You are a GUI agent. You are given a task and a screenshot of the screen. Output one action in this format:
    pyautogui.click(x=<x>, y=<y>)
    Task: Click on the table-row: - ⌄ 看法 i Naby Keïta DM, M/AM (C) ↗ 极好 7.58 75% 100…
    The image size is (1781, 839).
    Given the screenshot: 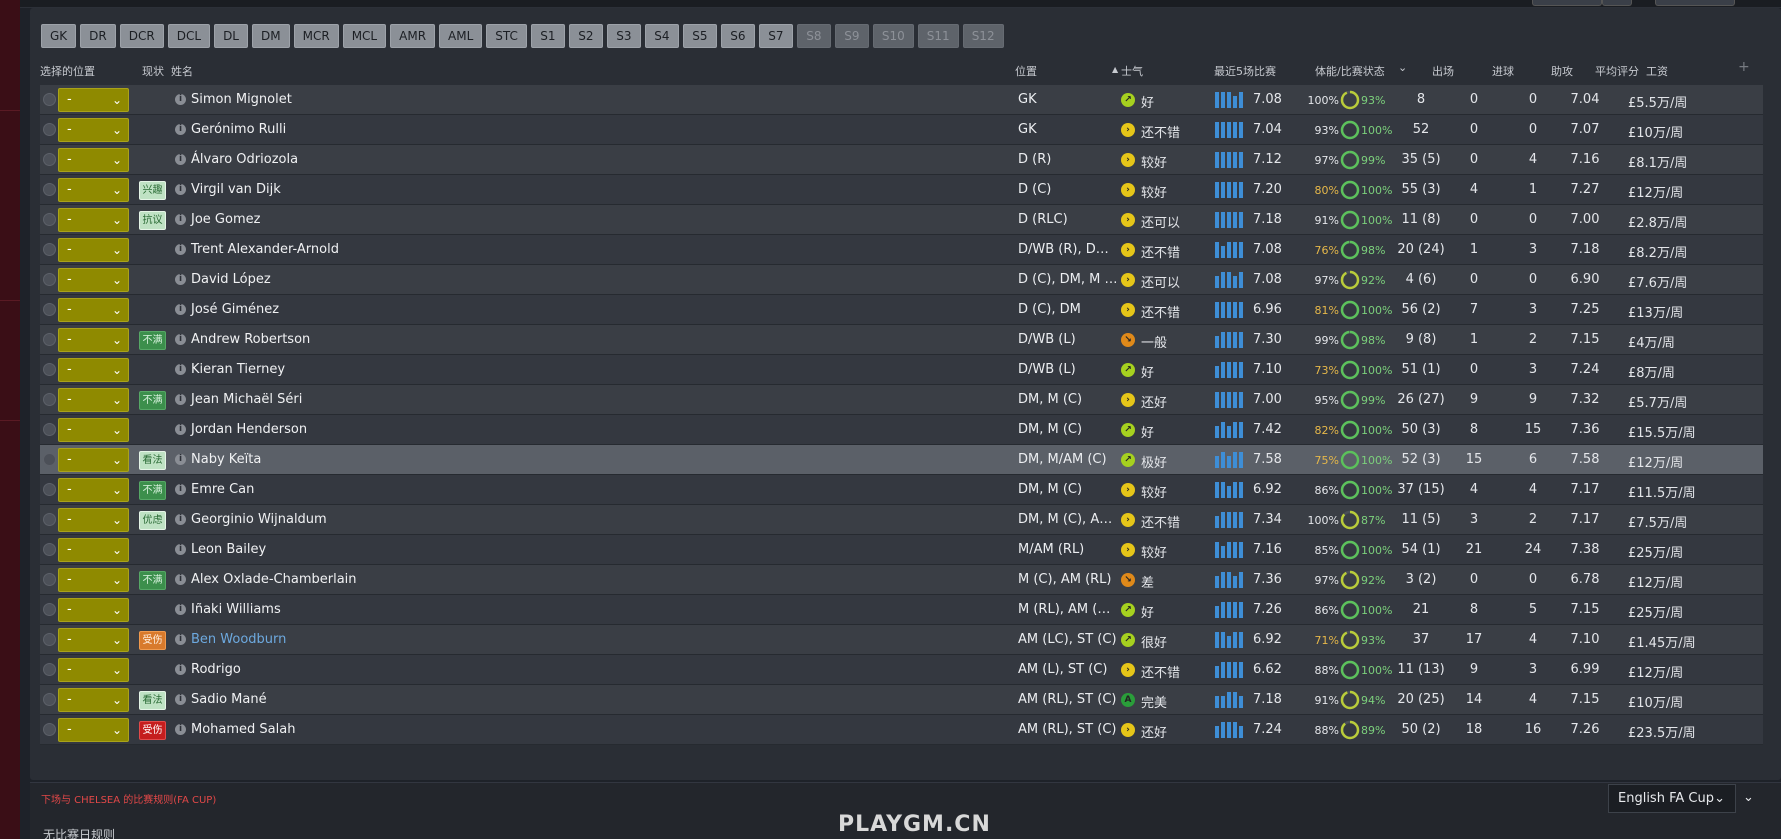 What is the action you would take?
    pyautogui.click(x=901, y=460)
    